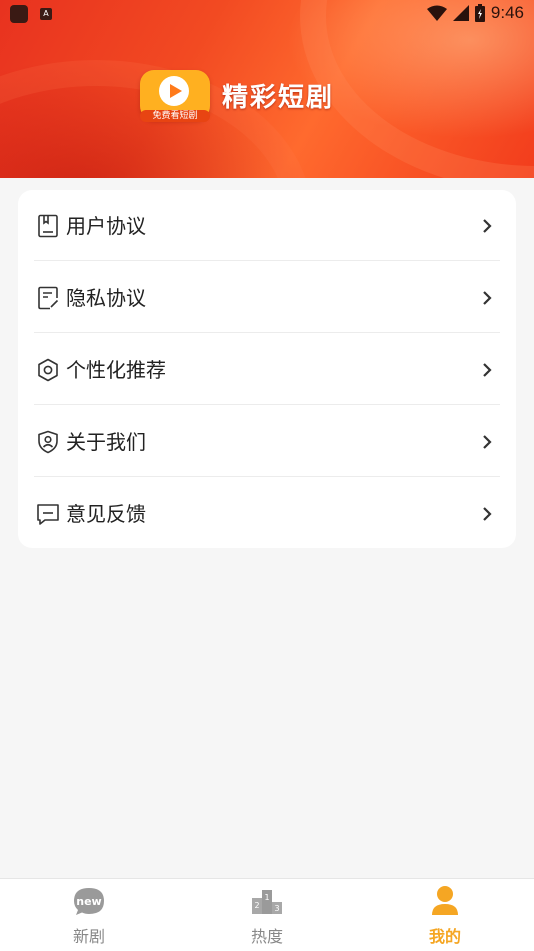 This screenshot has width=534, height=951. I want to click on svg-text: new, so click(88, 901).